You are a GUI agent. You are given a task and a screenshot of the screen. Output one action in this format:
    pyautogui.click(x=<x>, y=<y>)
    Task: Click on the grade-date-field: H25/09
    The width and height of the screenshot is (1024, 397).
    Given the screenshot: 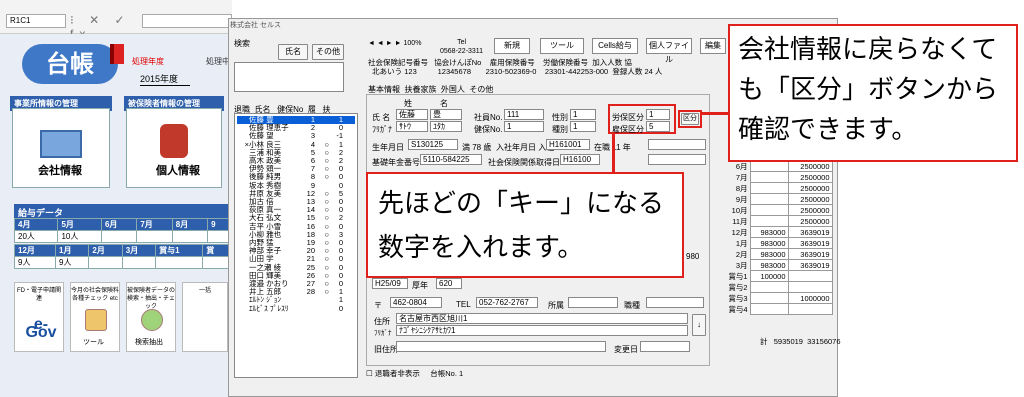 What is the action you would take?
    pyautogui.click(x=390, y=283)
    